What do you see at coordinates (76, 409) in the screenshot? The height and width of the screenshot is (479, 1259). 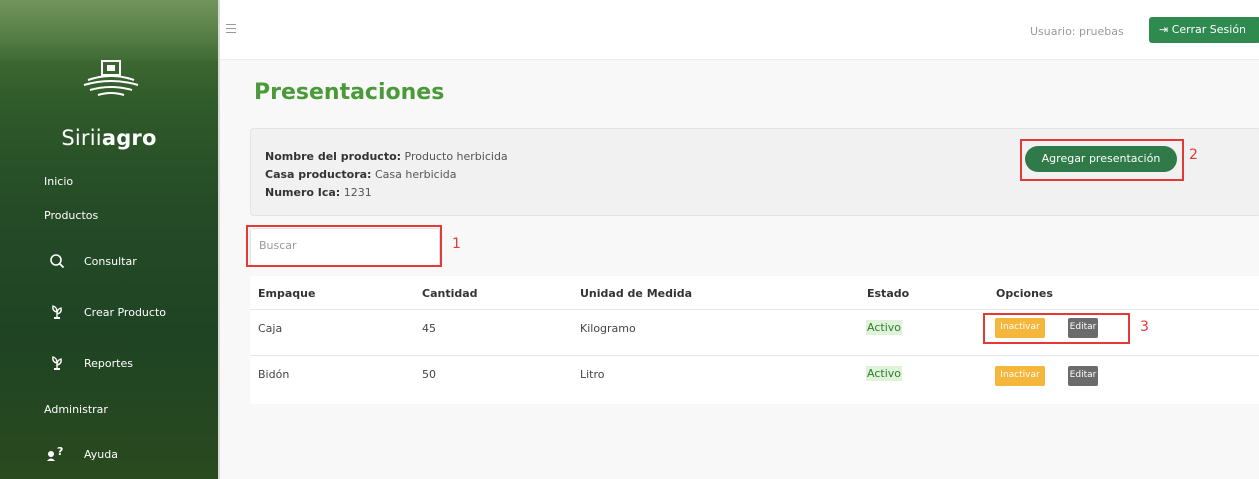 I see `sidebar-section-administrar: Administrar` at bounding box center [76, 409].